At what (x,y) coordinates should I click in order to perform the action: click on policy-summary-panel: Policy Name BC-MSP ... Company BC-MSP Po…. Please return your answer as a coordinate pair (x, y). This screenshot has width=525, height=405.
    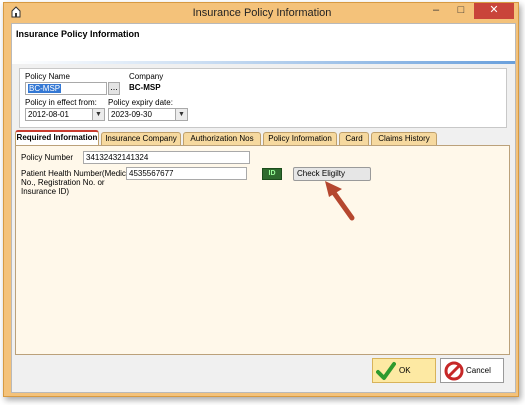
    Looking at the image, I should click on (263, 98).